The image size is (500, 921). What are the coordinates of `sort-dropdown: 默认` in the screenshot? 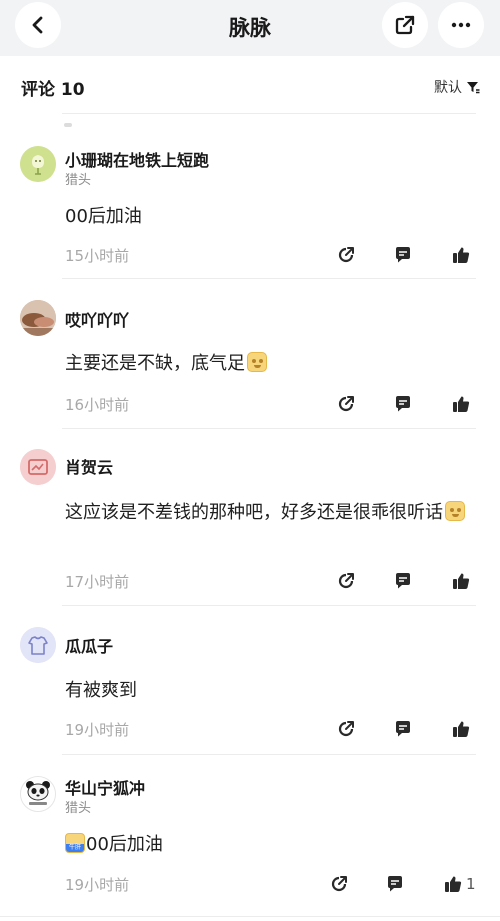 It's located at (457, 87).